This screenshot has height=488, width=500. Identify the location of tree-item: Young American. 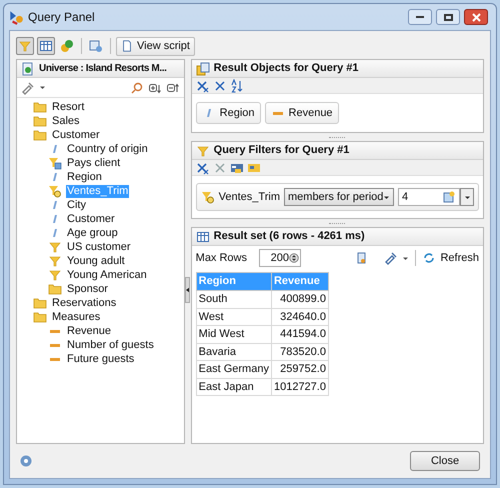
(107, 275).